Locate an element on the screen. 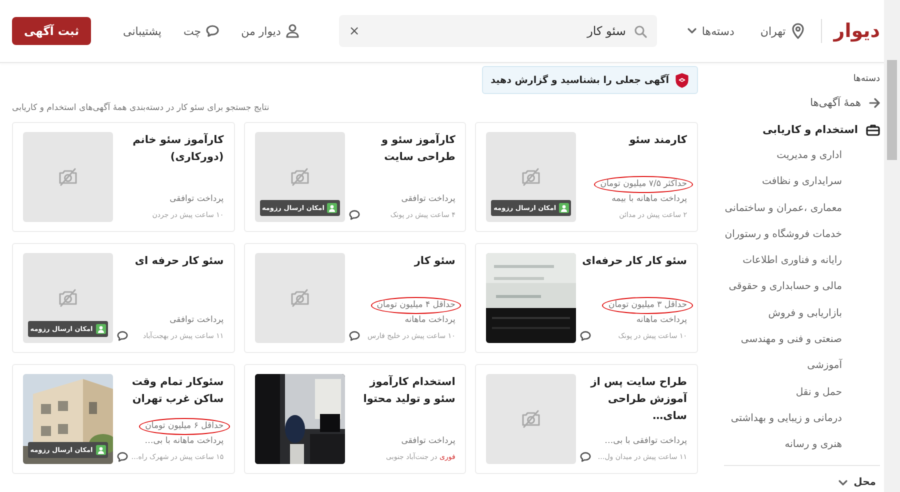 The image size is (900, 492). post-ad-button: ثبت آگهی is located at coordinates (52, 31).